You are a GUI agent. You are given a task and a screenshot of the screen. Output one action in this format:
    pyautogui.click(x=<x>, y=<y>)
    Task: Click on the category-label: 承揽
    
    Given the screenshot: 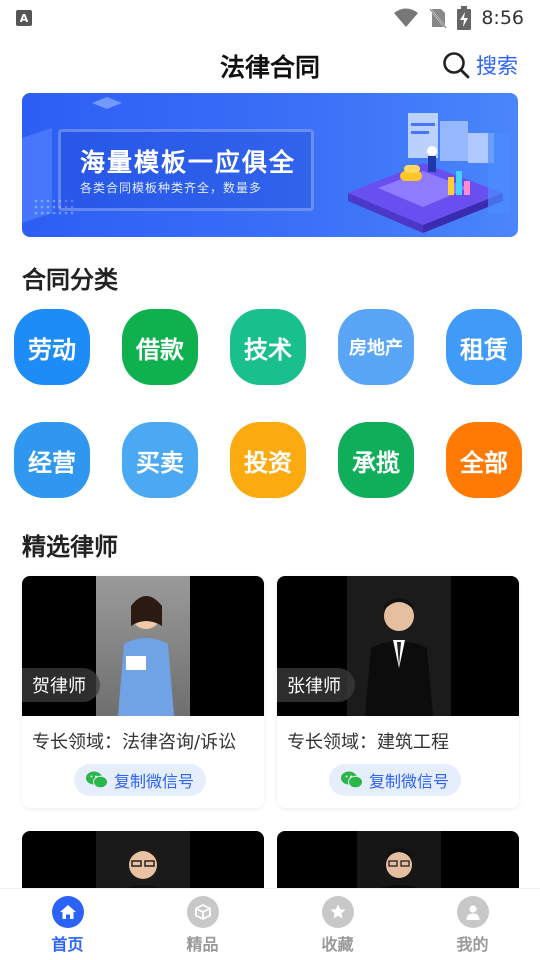 What is the action you would take?
    pyautogui.click(x=376, y=462)
    